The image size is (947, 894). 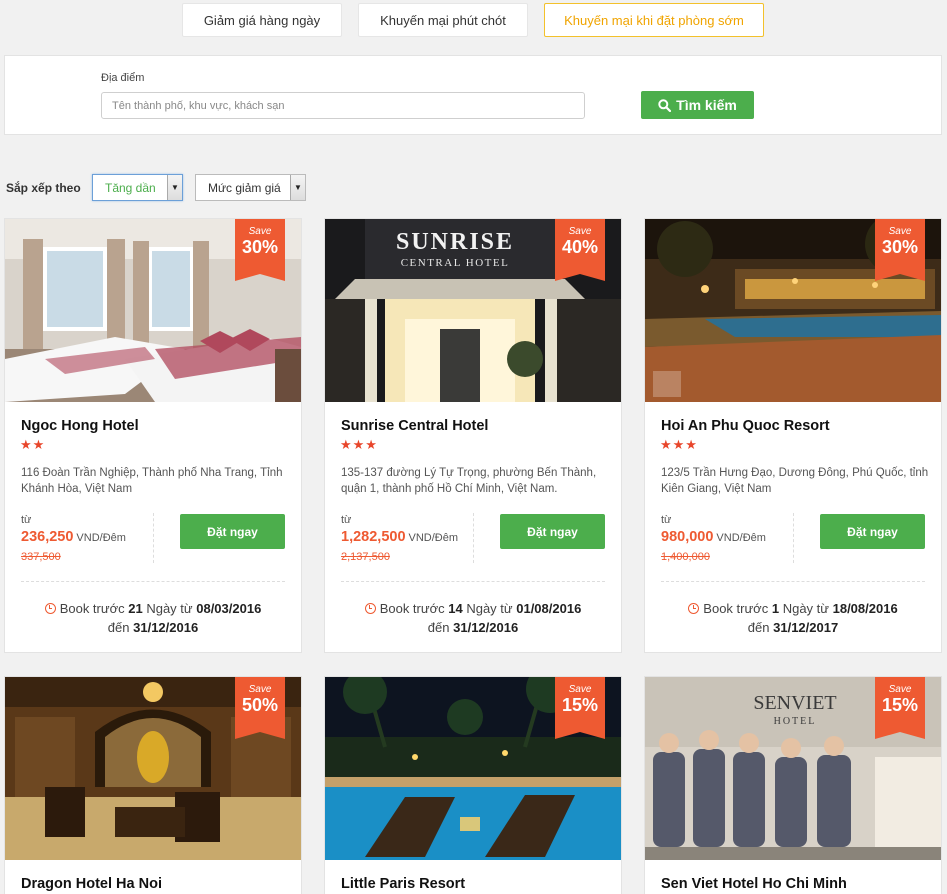 What do you see at coordinates (229, 608) in the screenshot?
I see `validity-from: 08/03/2016` at bounding box center [229, 608].